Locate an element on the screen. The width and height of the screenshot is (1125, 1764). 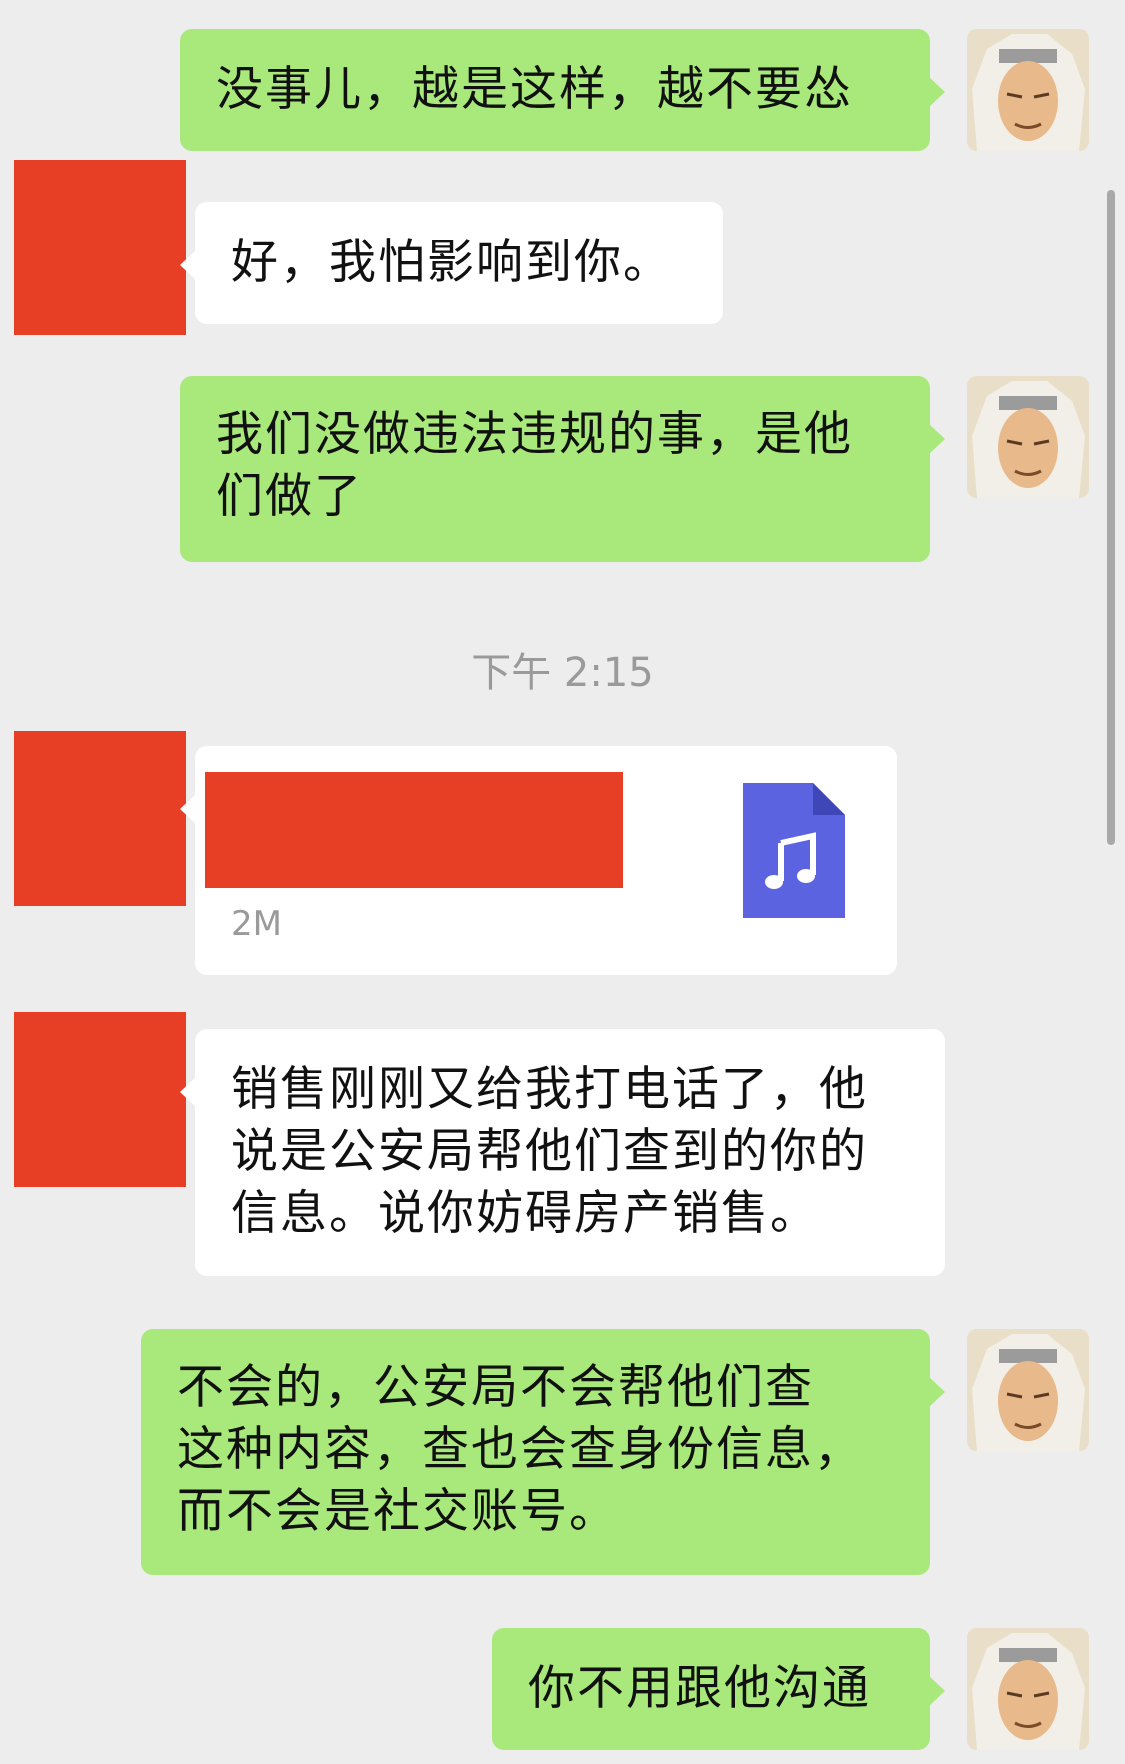
message-bubble-incoming: 销售刚刚又给我打电话了，他 说是公安局帮他们查到的你的 信息。说你妨碍房产销售。 is located at coordinates (562, 1152).